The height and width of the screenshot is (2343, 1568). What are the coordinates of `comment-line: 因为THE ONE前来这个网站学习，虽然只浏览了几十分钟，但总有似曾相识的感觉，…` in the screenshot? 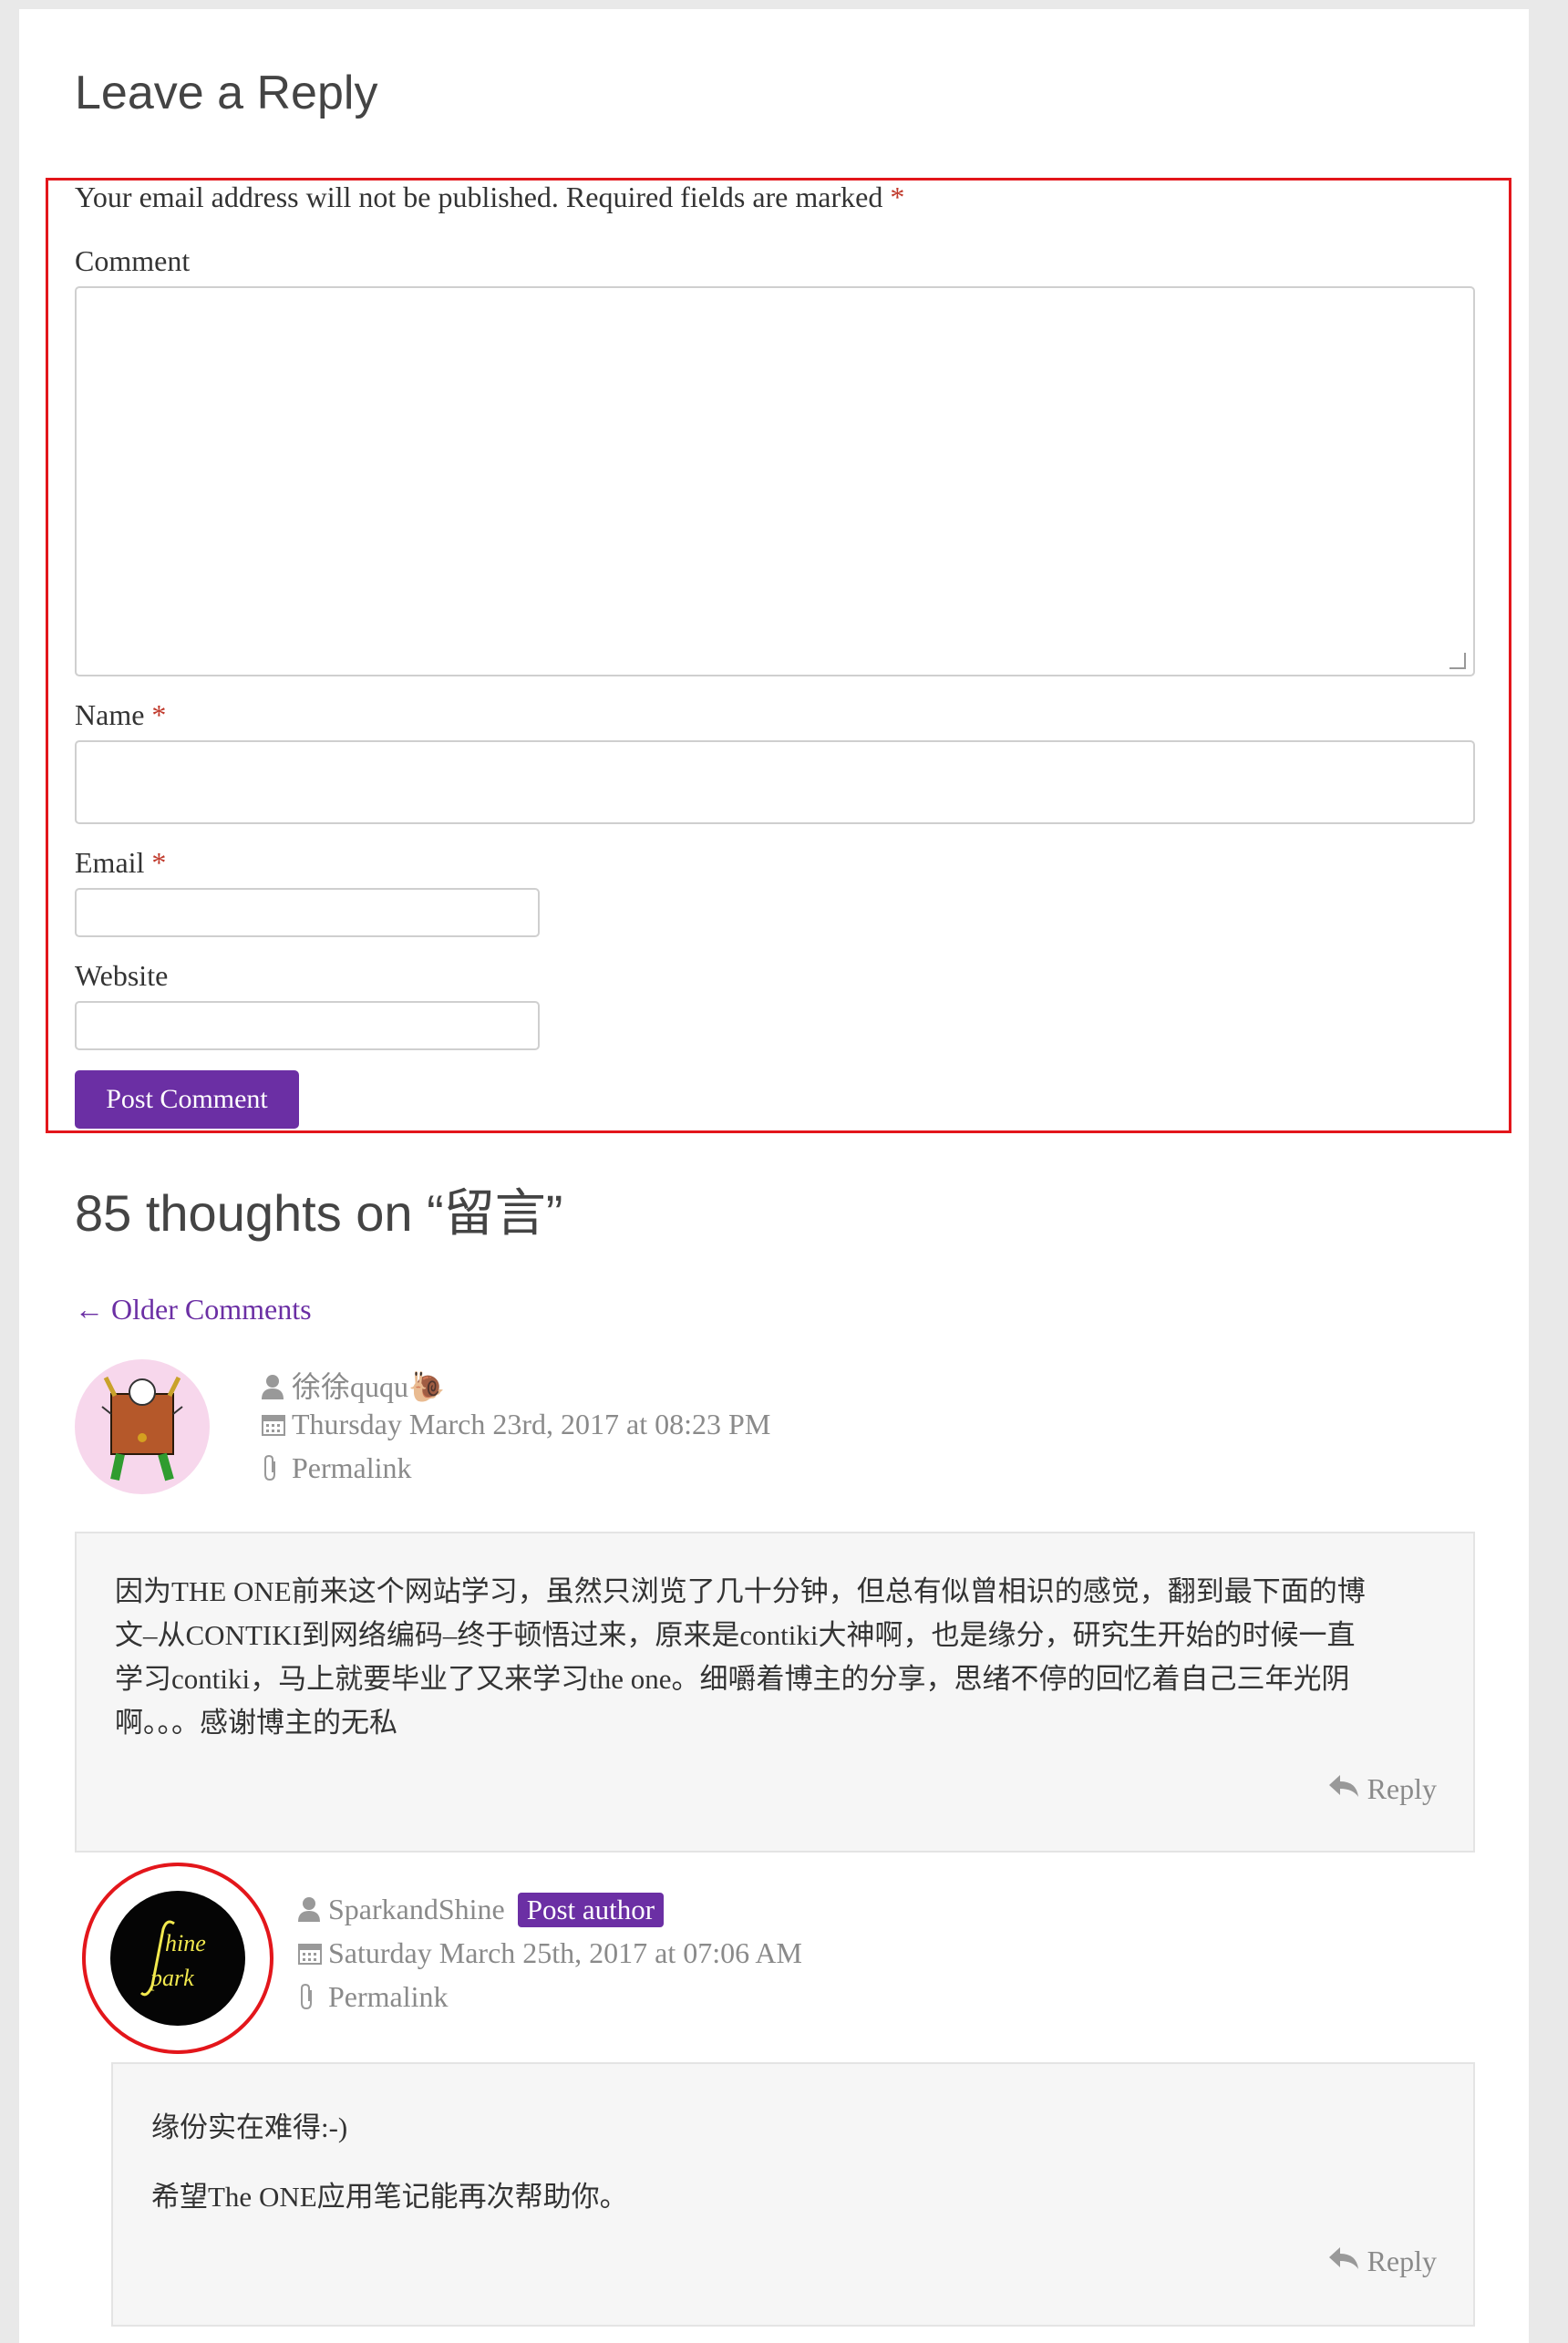 It's located at (740, 1591).